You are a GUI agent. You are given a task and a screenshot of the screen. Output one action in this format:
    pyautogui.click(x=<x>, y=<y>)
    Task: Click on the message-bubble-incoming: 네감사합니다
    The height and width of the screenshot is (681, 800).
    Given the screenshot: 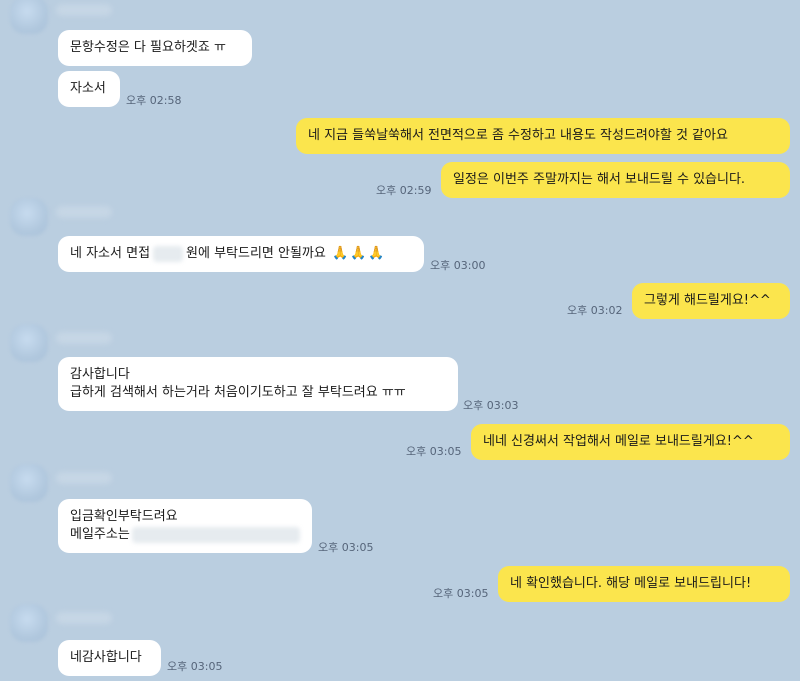 What is the action you would take?
    pyautogui.click(x=109, y=658)
    